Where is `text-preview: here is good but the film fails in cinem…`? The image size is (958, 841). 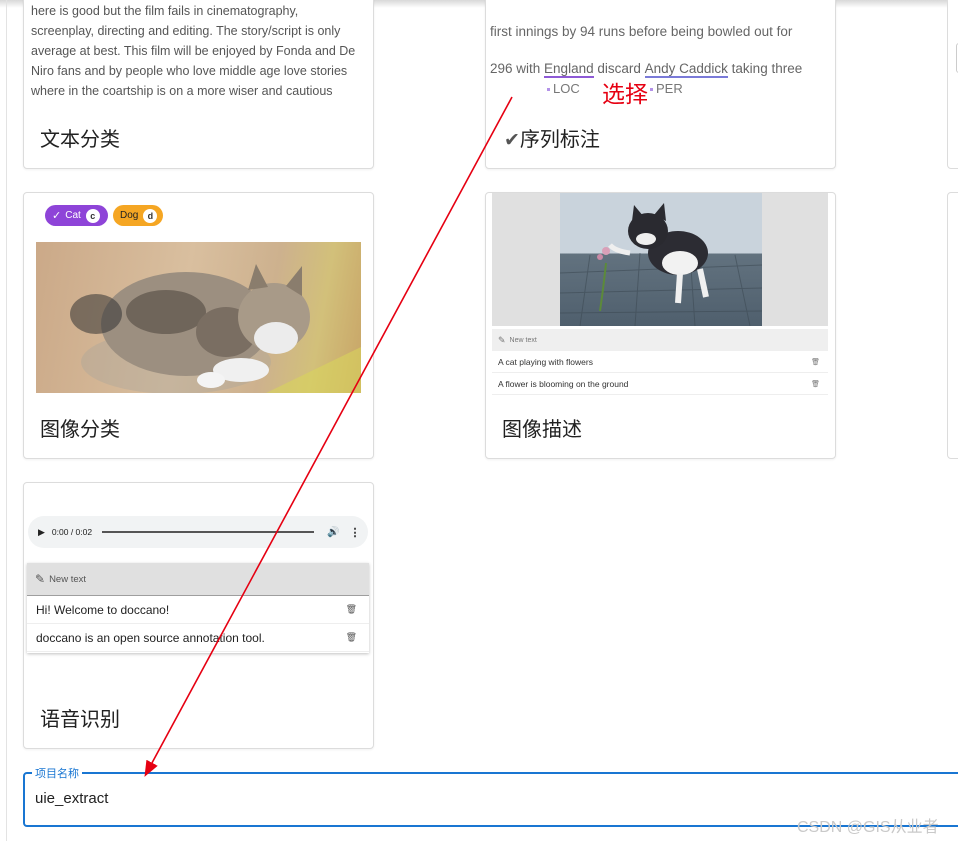
text-preview: here is good but the film fails in cinem… is located at coordinates (201, 51).